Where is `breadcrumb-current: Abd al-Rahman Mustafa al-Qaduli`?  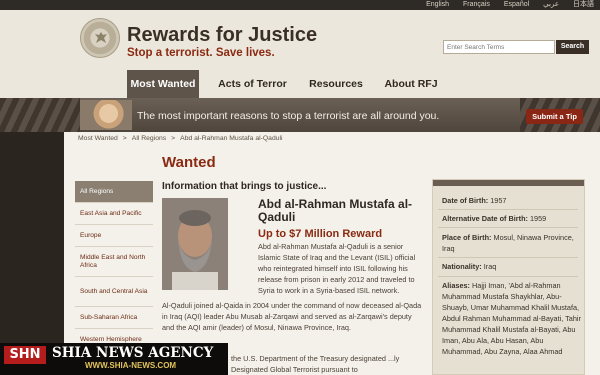 breadcrumb-current: Abd al-Rahman Mustafa al-Qaduli is located at coordinates (231, 138).